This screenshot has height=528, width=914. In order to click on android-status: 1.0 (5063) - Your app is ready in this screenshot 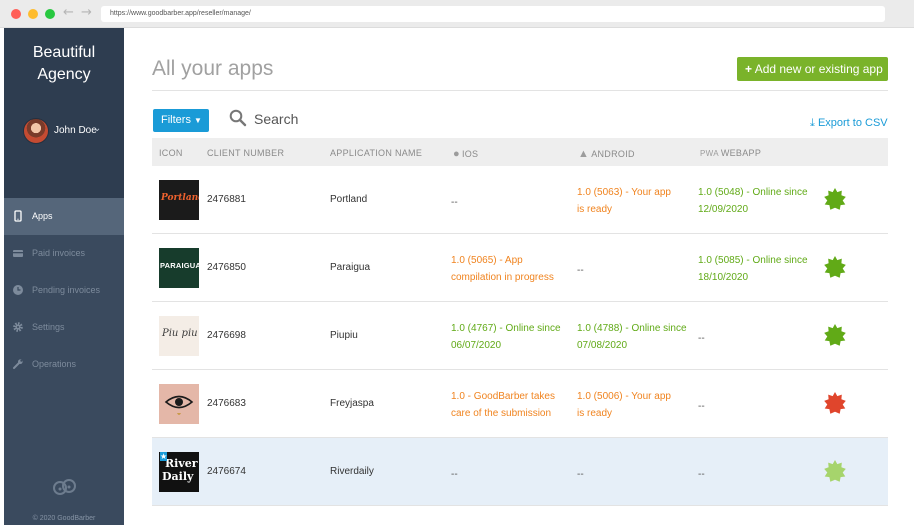, I will do `click(637, 201)`.